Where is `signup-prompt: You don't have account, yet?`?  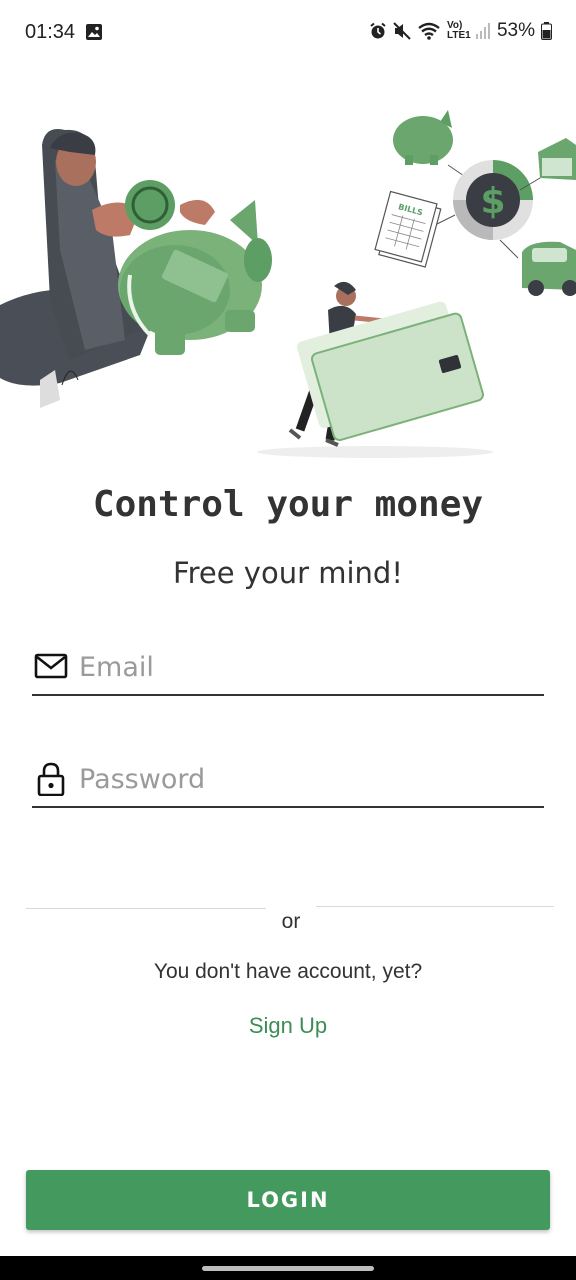
signup-prompt: You don't have account, yet? is located at coordinates (288, 971).